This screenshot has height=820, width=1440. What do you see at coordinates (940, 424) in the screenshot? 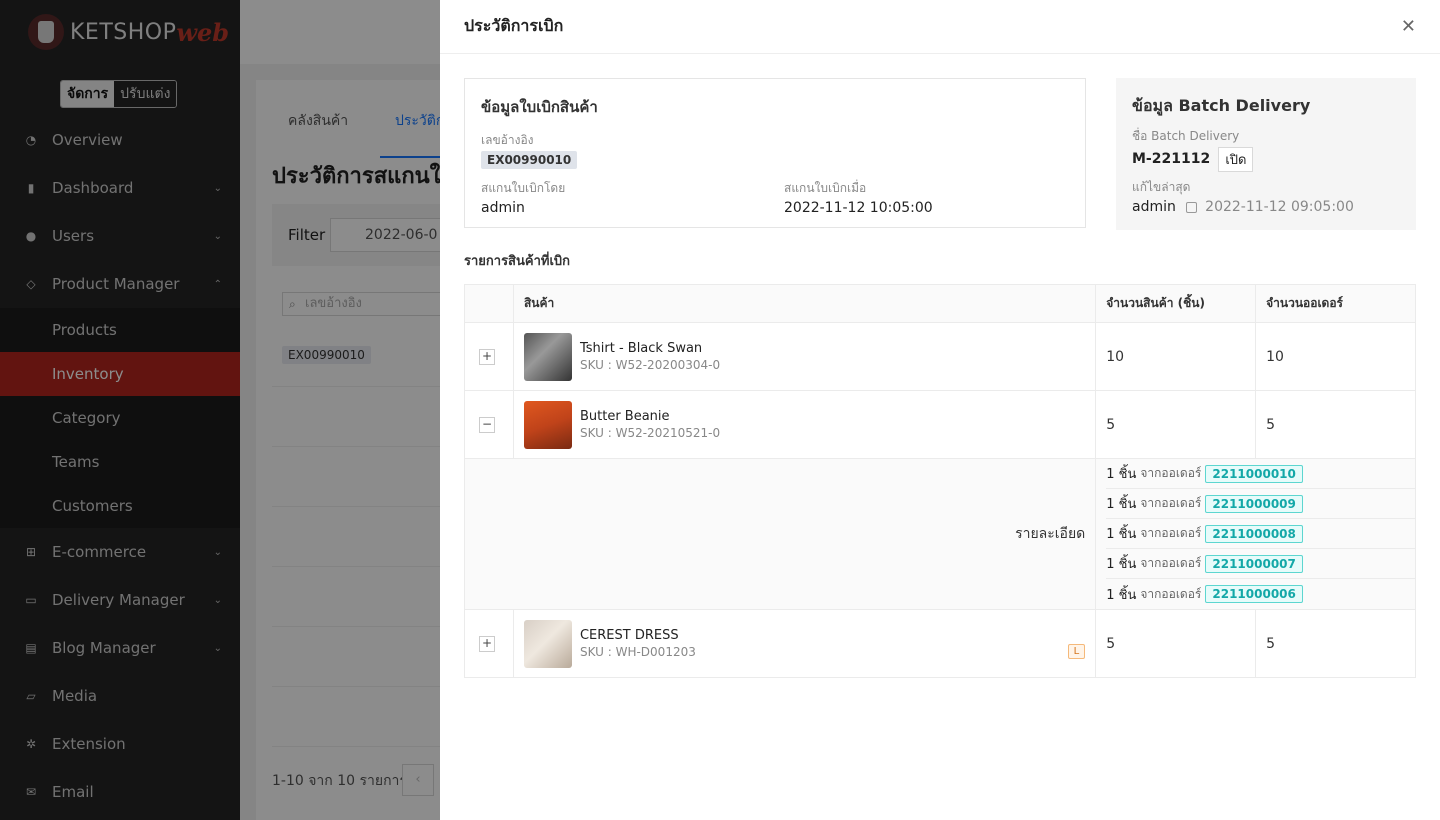
I see `table-row: − Butter Beanie SKU : W52-20210521-0 5 5` at bounding box center [940, 424].